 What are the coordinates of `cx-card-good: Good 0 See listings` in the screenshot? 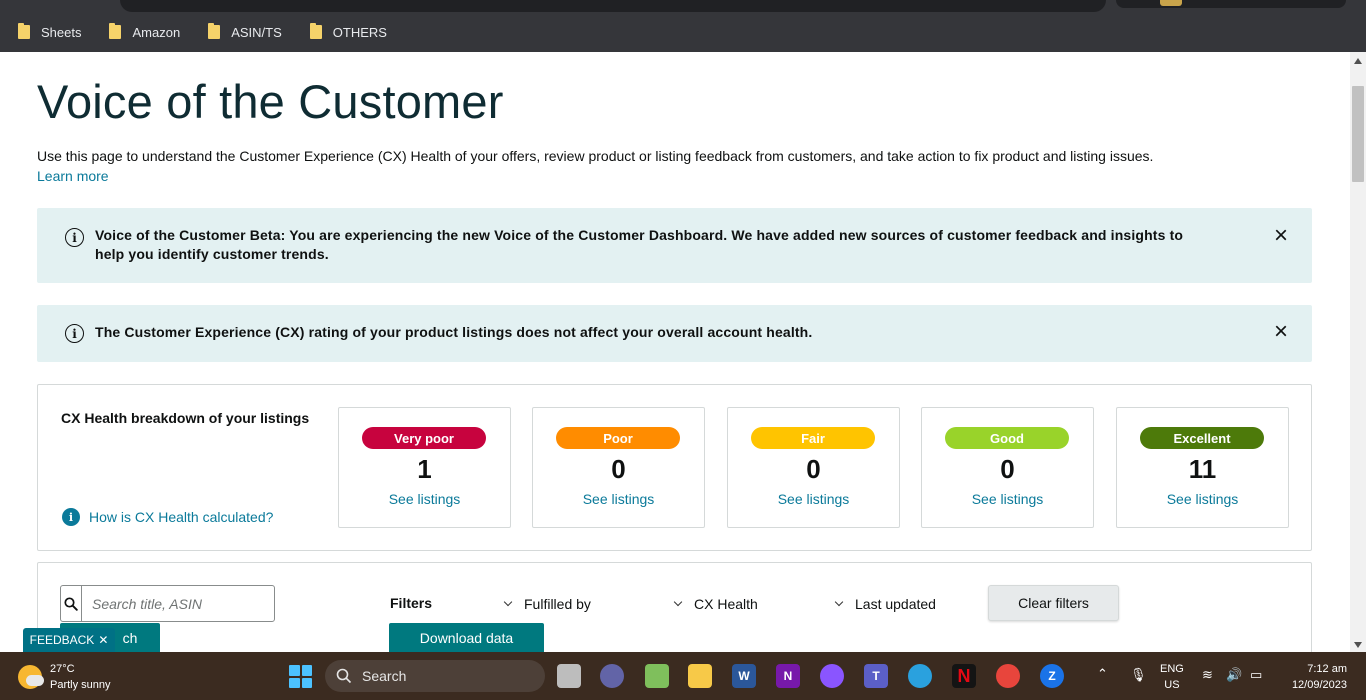 It's located at (1007, 467).